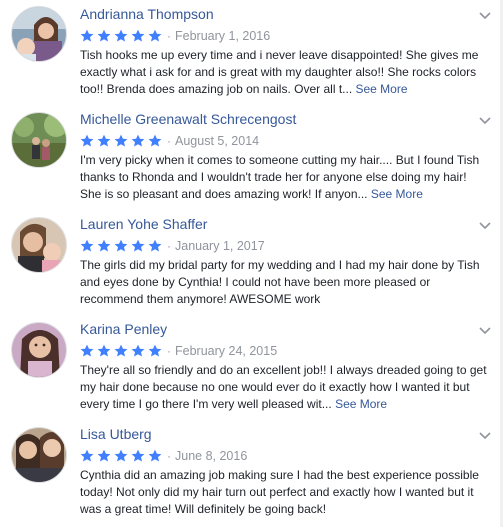 This screenshot has height=527, width=503. I want to click on review-date: February 1, 2016, so click(222, 36).